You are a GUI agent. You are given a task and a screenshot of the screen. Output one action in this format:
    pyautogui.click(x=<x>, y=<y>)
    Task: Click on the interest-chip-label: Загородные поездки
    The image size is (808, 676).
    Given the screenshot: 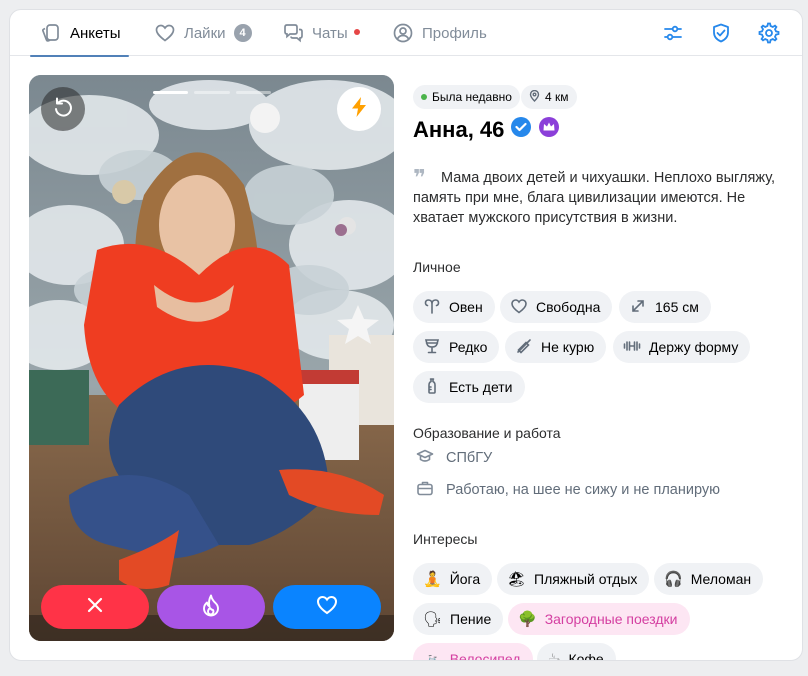 What is the action you would take?
    pyautogui.click(x=611, y=619)
    